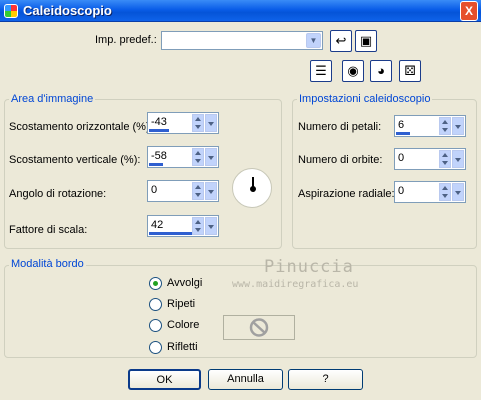  What do you see at coordinates (346, 194) in the screenshot?
I see `radial-suction-label: Aspirazione radiale:` at bounding box center [346, 194].